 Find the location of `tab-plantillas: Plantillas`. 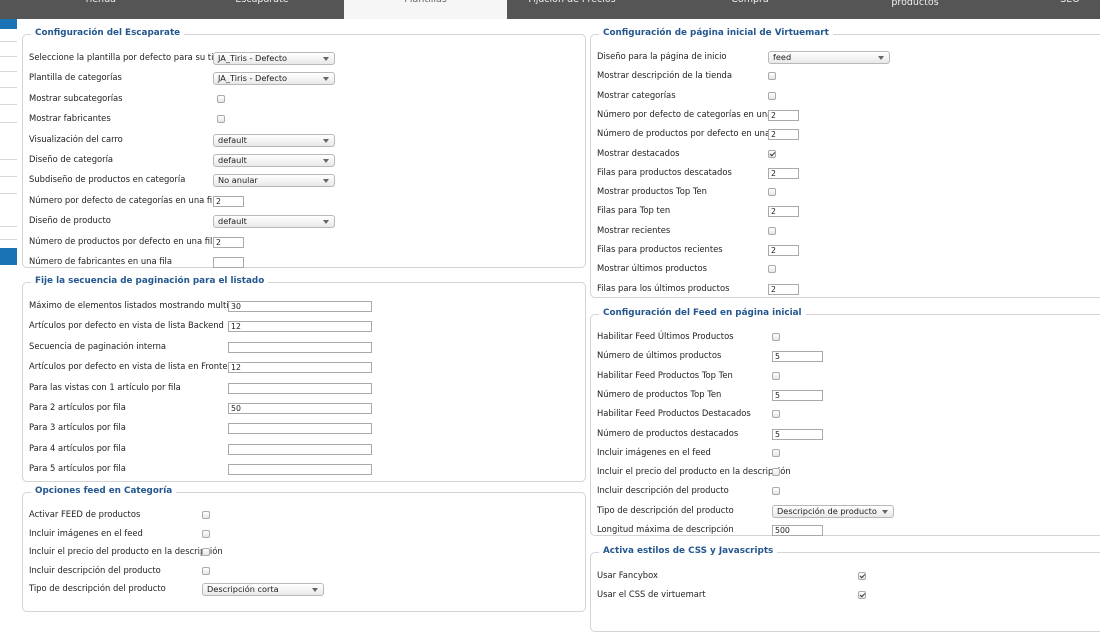

tab-plantillas: Plantillas is located at coordinates (425, 9).